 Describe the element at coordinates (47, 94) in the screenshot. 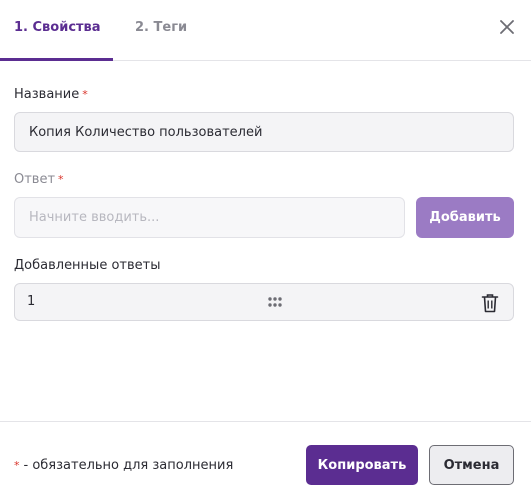

I see `name-label-text: Название` at that location.